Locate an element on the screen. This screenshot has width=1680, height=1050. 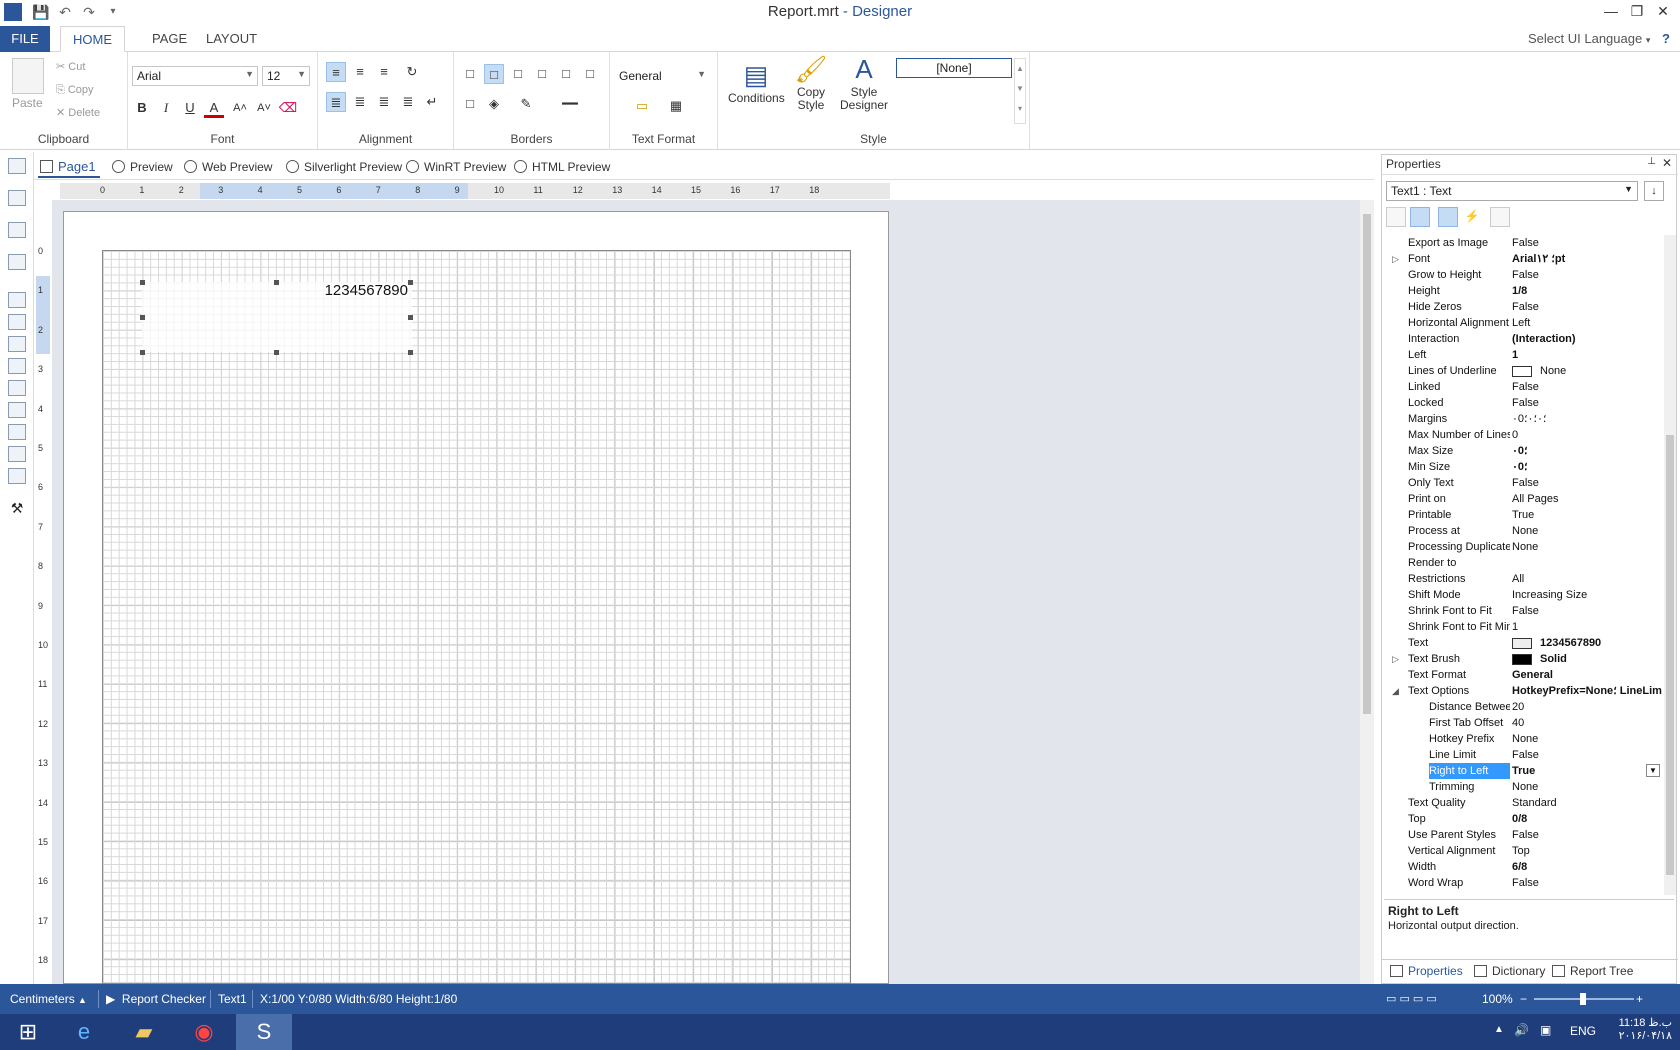
zoom-in-button: + is located at coordinates (1639, 999).